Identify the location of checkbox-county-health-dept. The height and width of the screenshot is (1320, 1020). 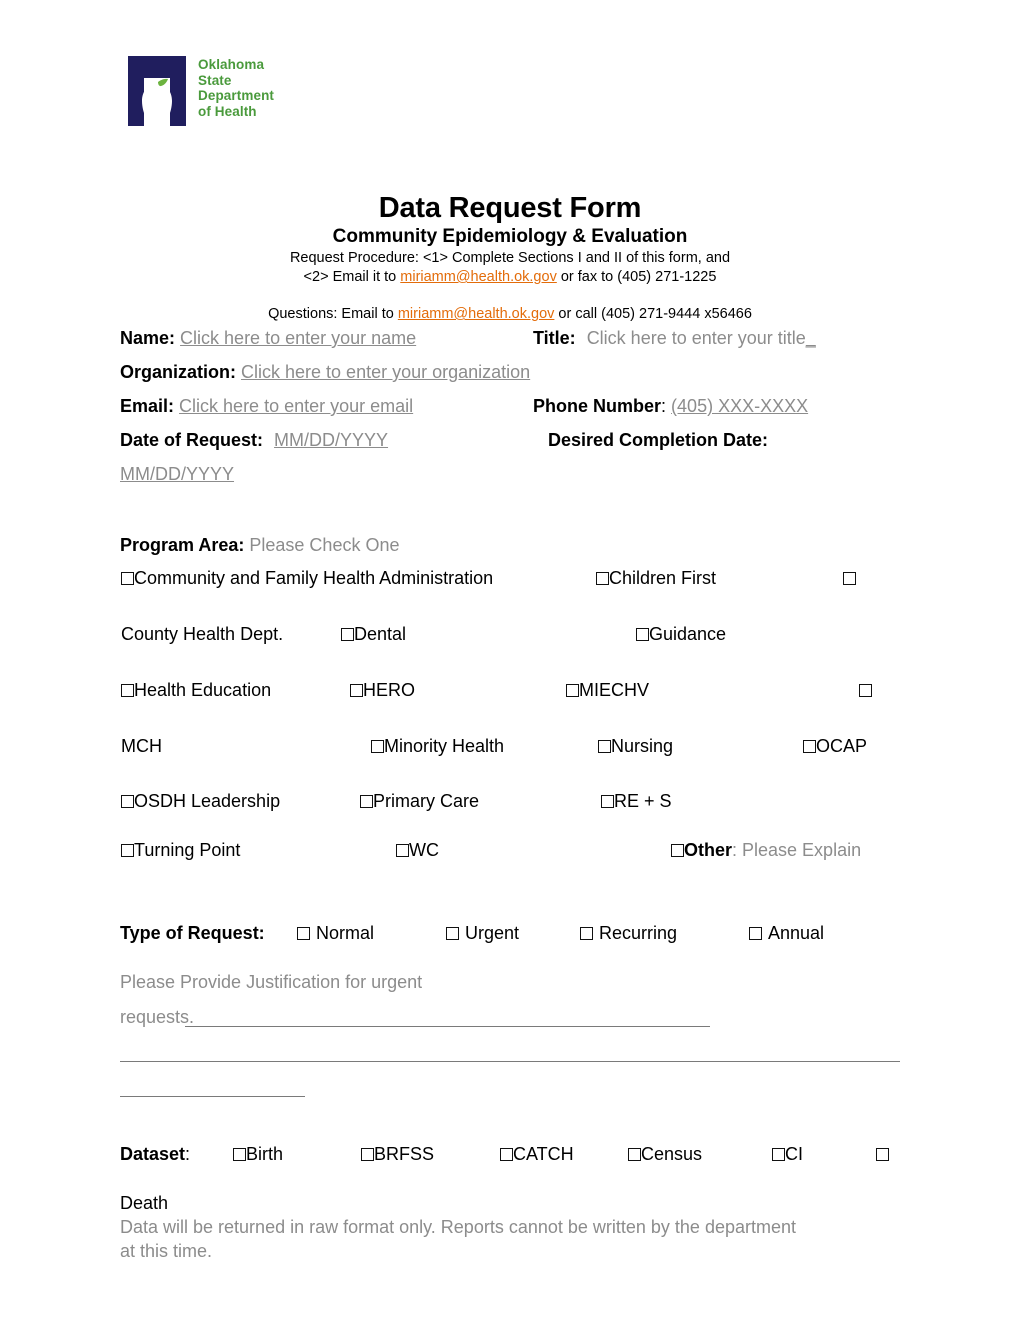
(849, 578).